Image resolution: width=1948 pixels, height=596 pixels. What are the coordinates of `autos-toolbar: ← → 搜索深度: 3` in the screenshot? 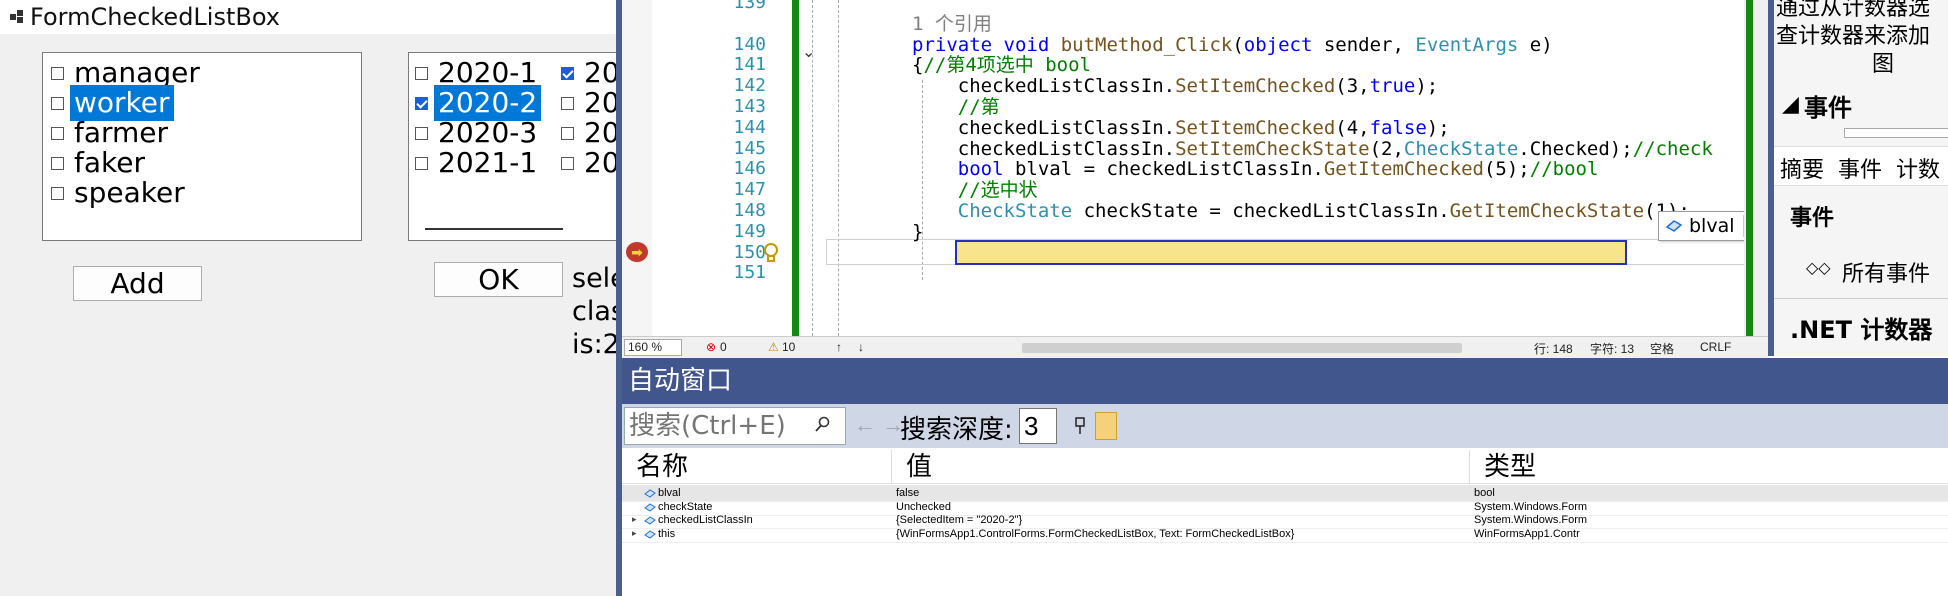 It's located at (1285, 426).